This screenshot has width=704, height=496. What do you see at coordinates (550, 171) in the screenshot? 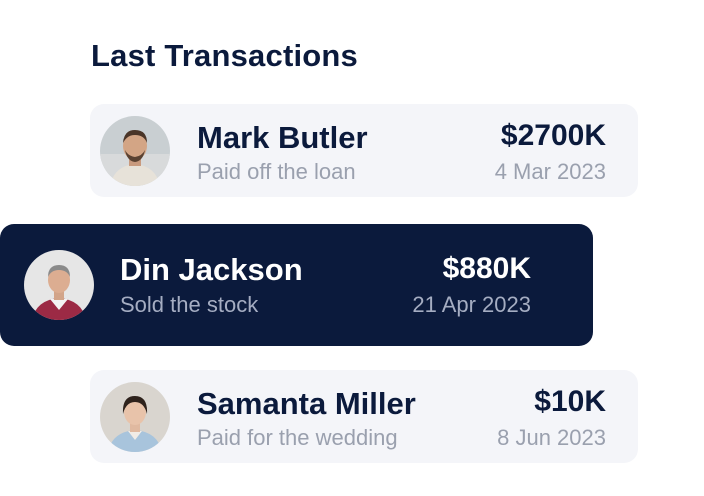
I see `transaction-date: 4 Mar 2023` at bounding box center [550, 171].